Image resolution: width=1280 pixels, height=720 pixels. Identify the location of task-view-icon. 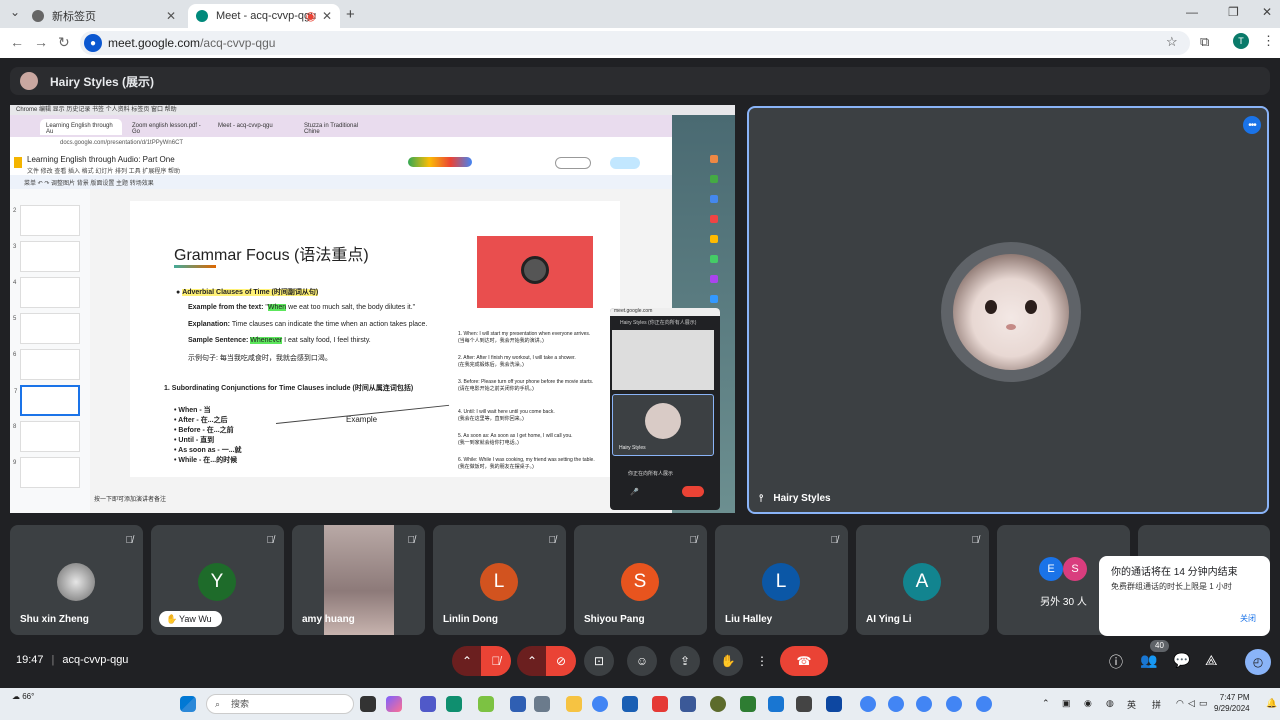
(368, 704).